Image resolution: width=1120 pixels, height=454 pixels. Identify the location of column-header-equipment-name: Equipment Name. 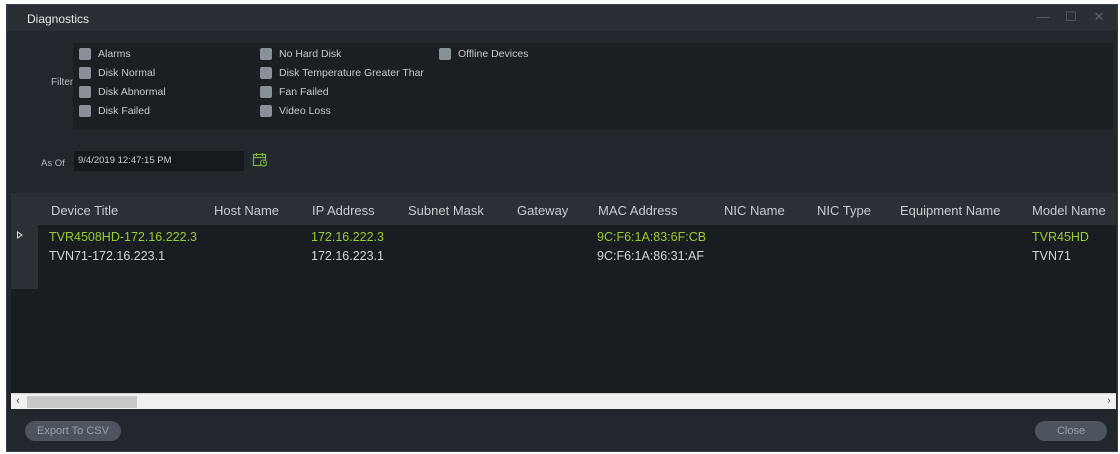
(950, 210).